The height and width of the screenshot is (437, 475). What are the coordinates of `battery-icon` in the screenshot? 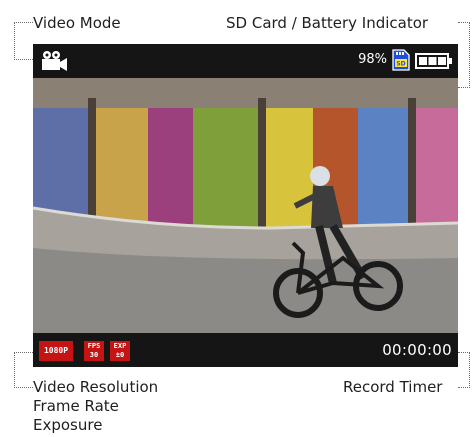 It's located at (433, 61).